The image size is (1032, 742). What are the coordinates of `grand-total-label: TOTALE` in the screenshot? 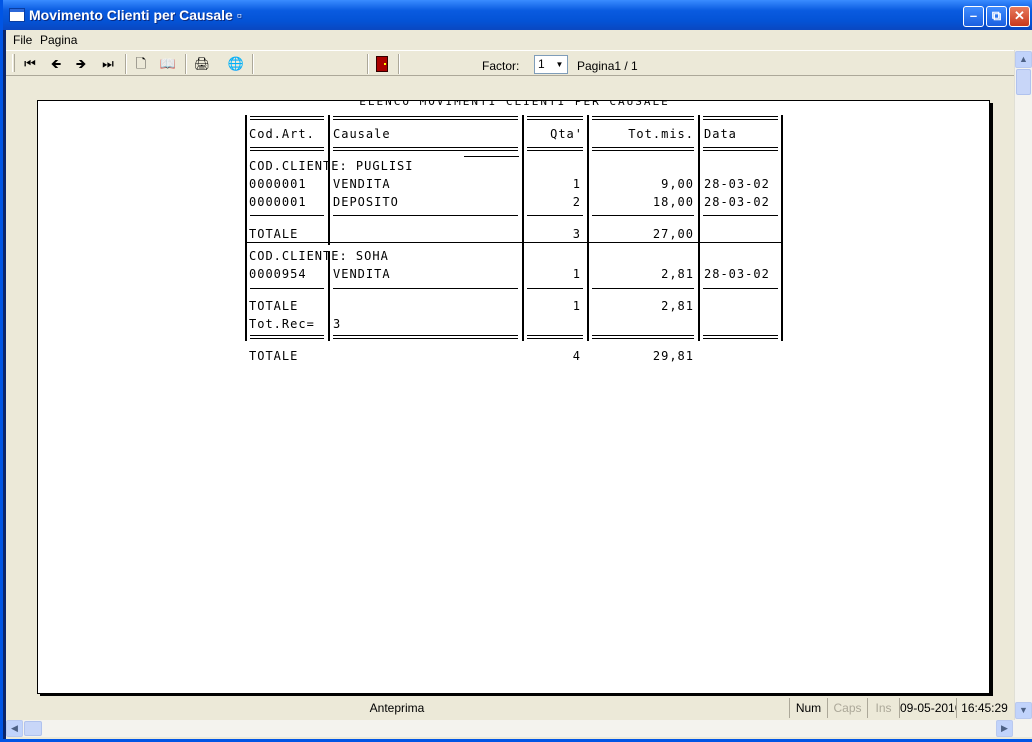 It's located at (274, 356).